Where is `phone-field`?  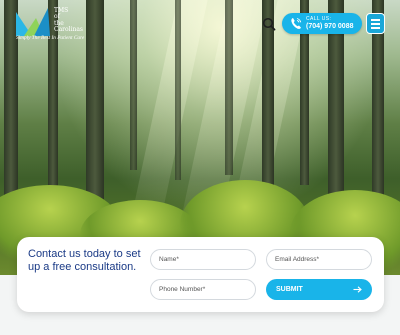
phone-field is located at coordinates (203, 289).